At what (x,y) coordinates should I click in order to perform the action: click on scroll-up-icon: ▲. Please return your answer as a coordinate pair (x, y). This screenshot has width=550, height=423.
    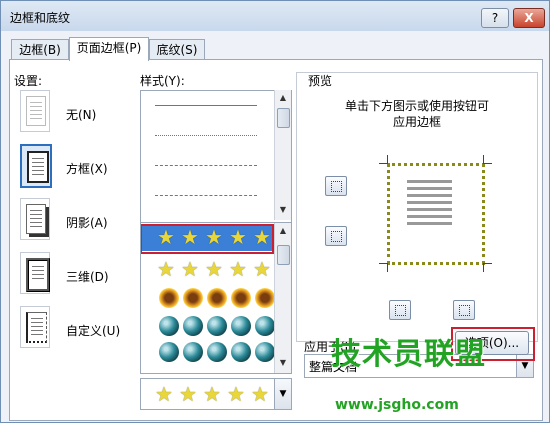
    Looking at the image, I should click on (283, 98).